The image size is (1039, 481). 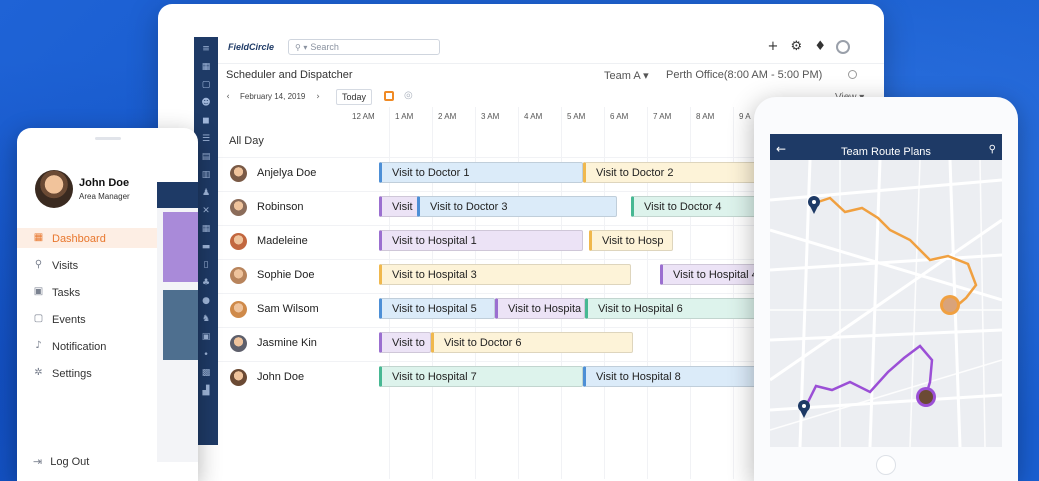 I want to click on map-svg, so click(x=886, y=303).